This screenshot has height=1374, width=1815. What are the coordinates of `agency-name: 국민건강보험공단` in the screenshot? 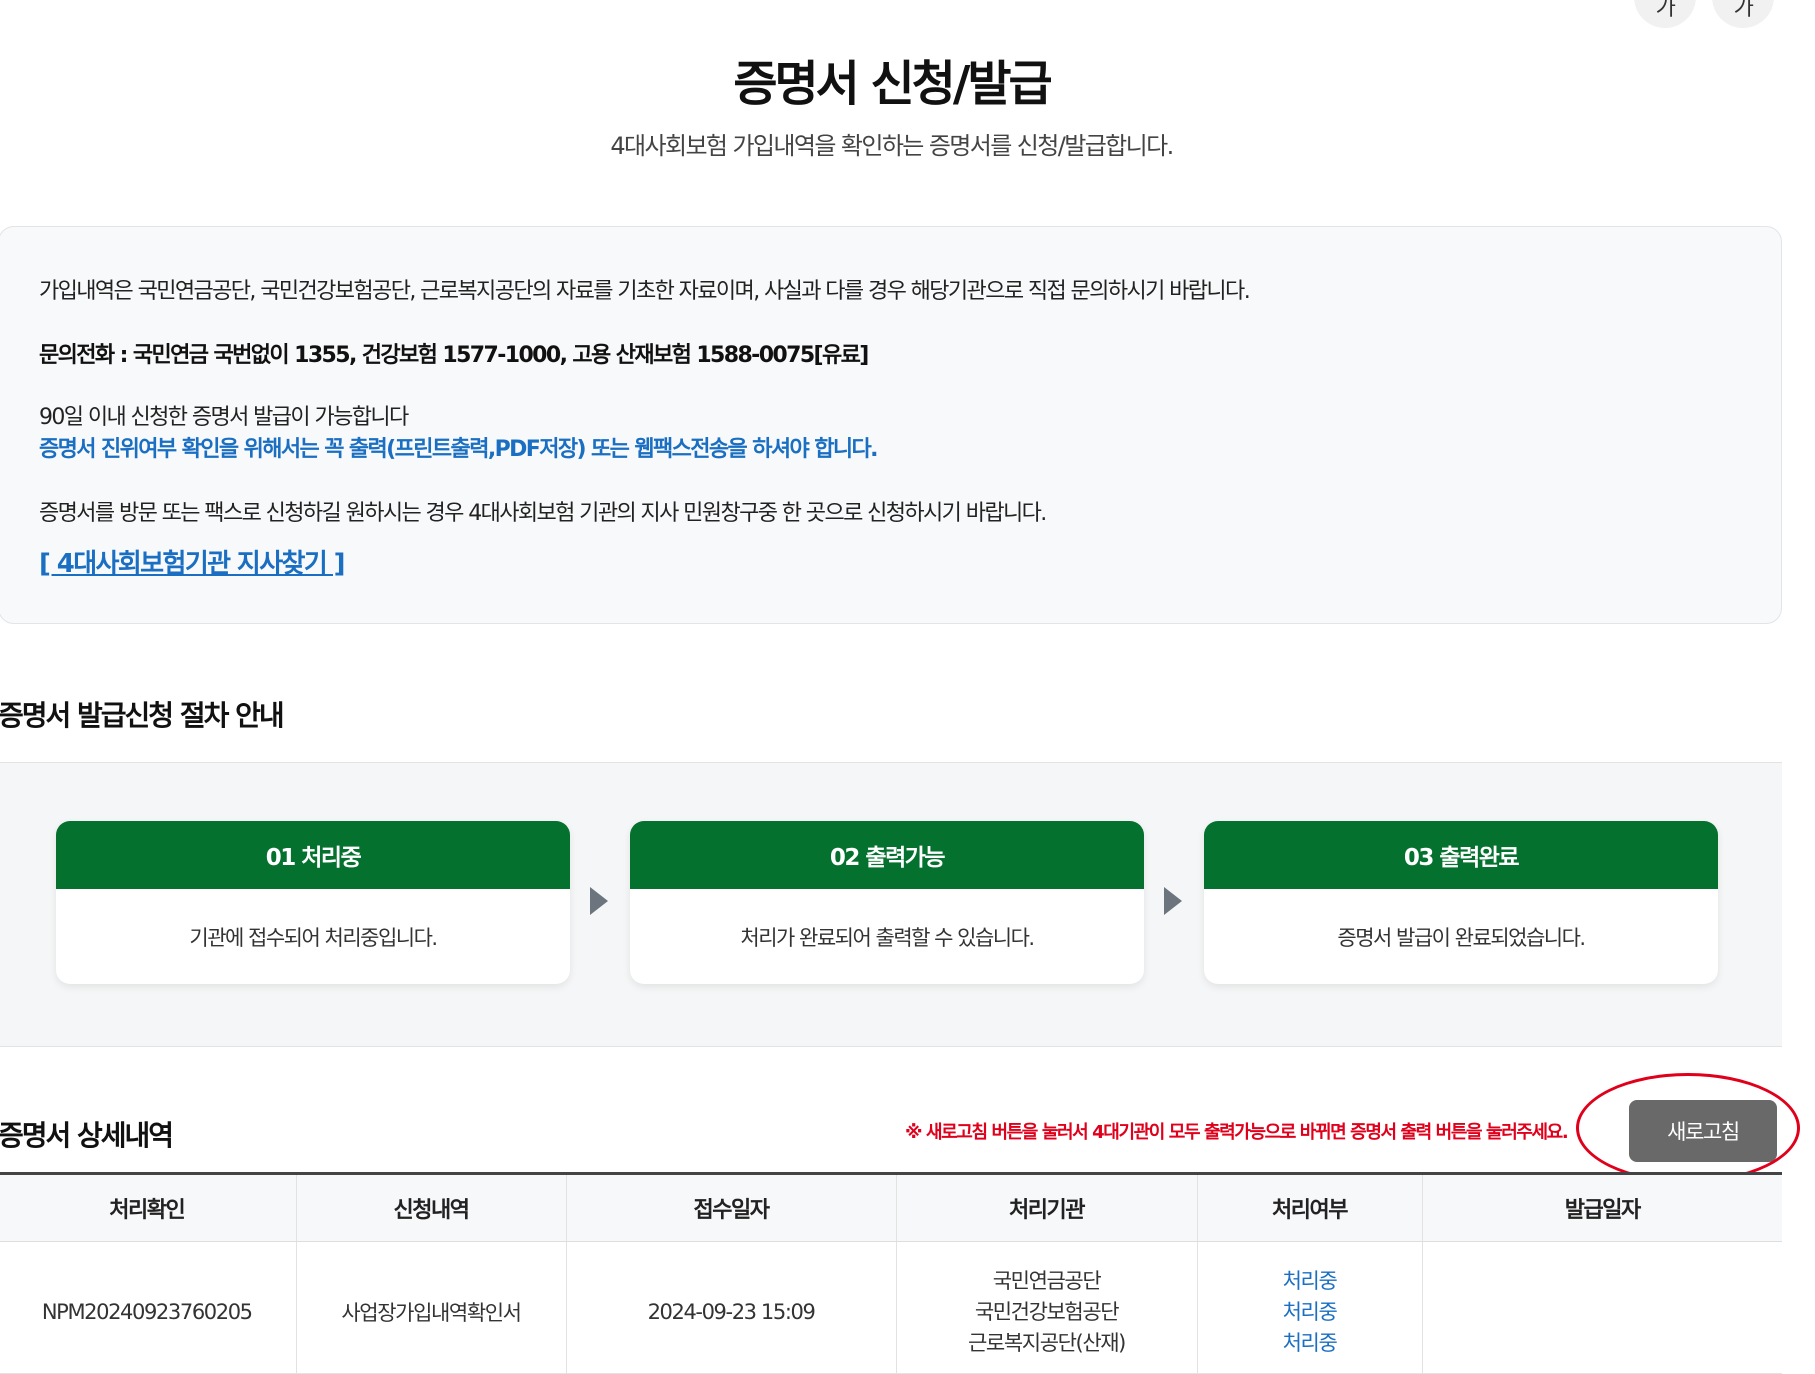 It's located at (1047, 1311).